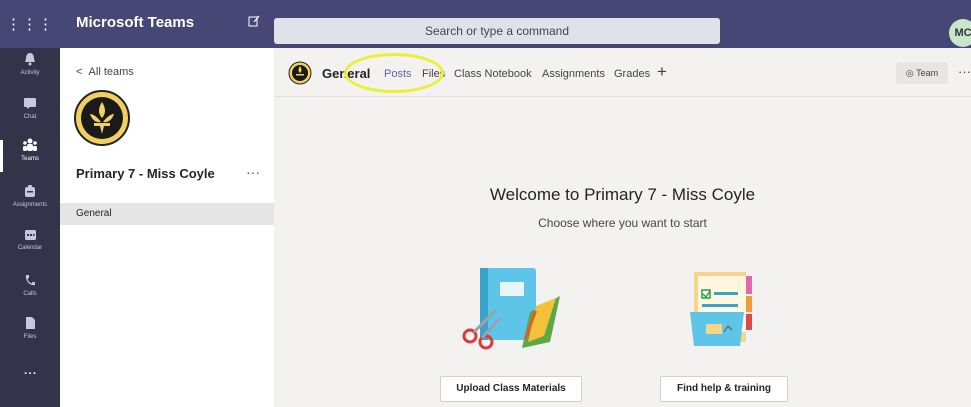  Describe the element at coordinates (30, 324) in the screenshot. I see `file-icon` at that location.